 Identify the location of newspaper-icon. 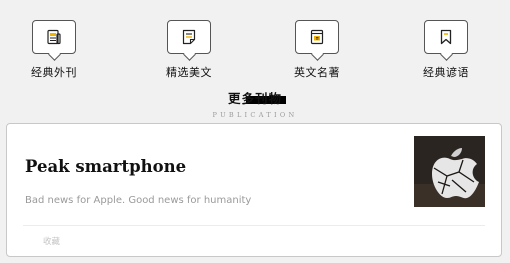
(54, 37).